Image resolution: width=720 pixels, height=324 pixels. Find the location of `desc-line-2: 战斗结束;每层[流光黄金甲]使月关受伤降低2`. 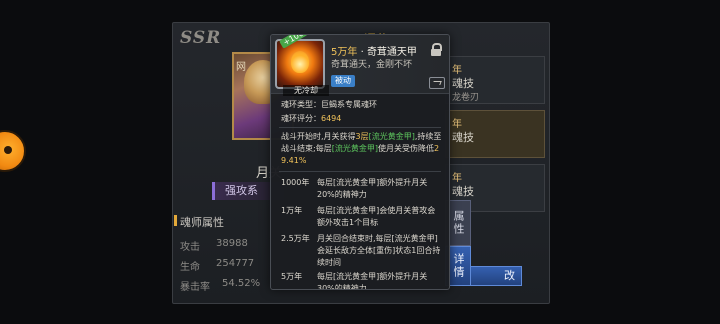

desc-line-2: 战斗结束;每层[流光黄金甲]使月关受伤降低2 is located at coordinates (360, 149).